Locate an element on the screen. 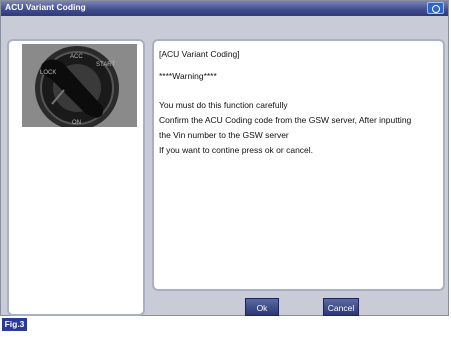 The image size is (451, 339). cancel-button: Cancel is located at coordinates (341, 307).